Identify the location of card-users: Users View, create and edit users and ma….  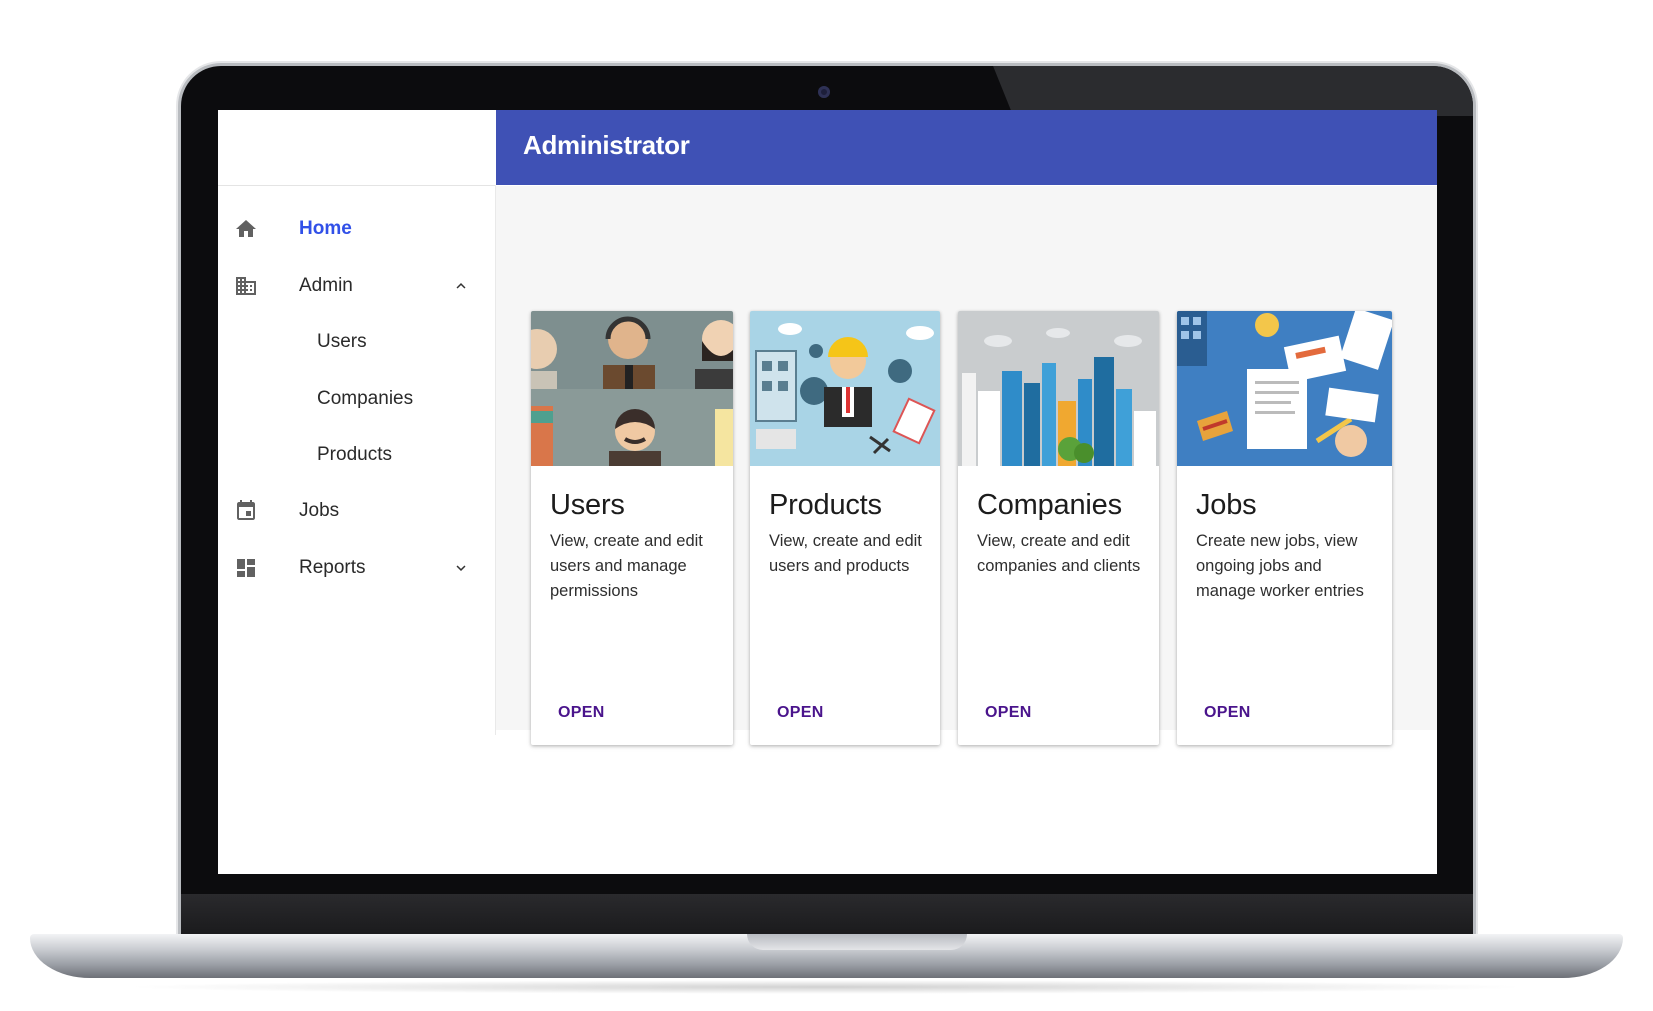
(632, 528).